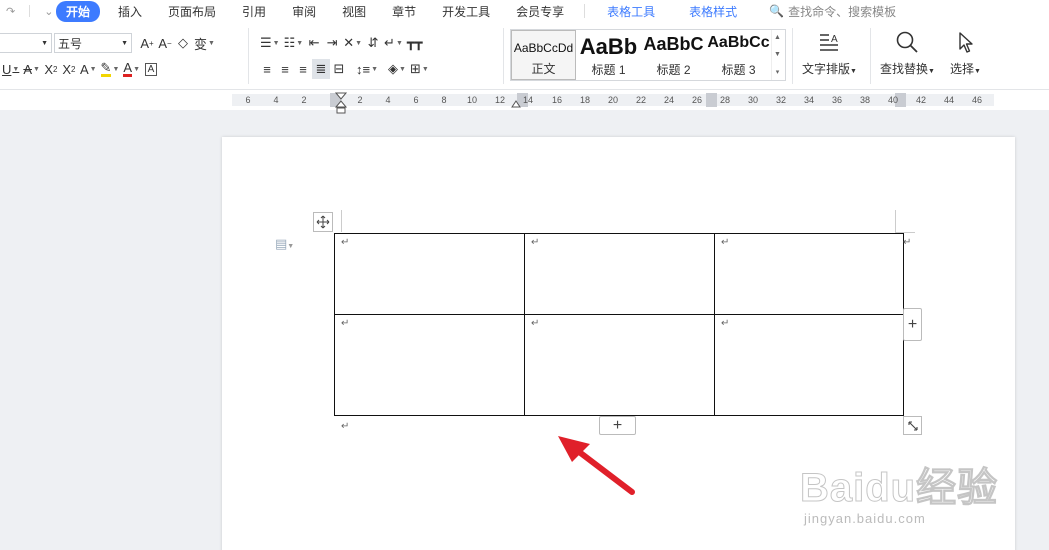 The height and width of the screenshot is (550, 1049). I want to click on tab-7: 开发工具, so click(466, 11).